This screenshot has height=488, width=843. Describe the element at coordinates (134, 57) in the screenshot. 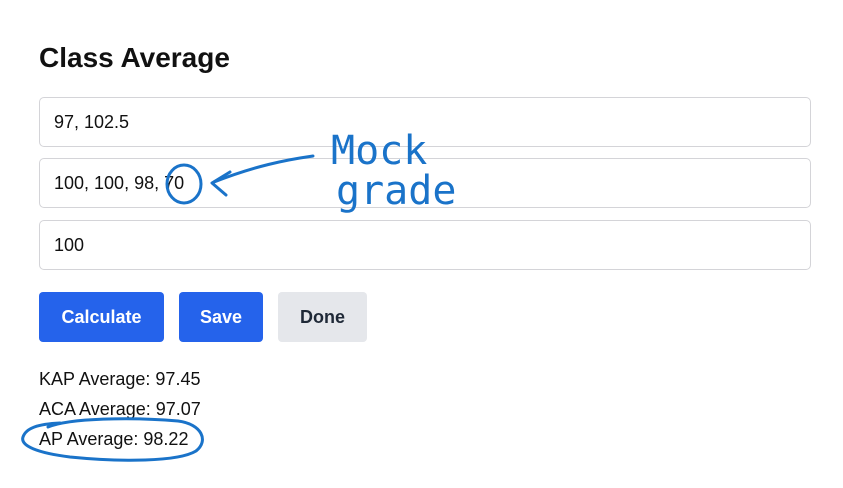

I see `page-title: Class Average` at that location.